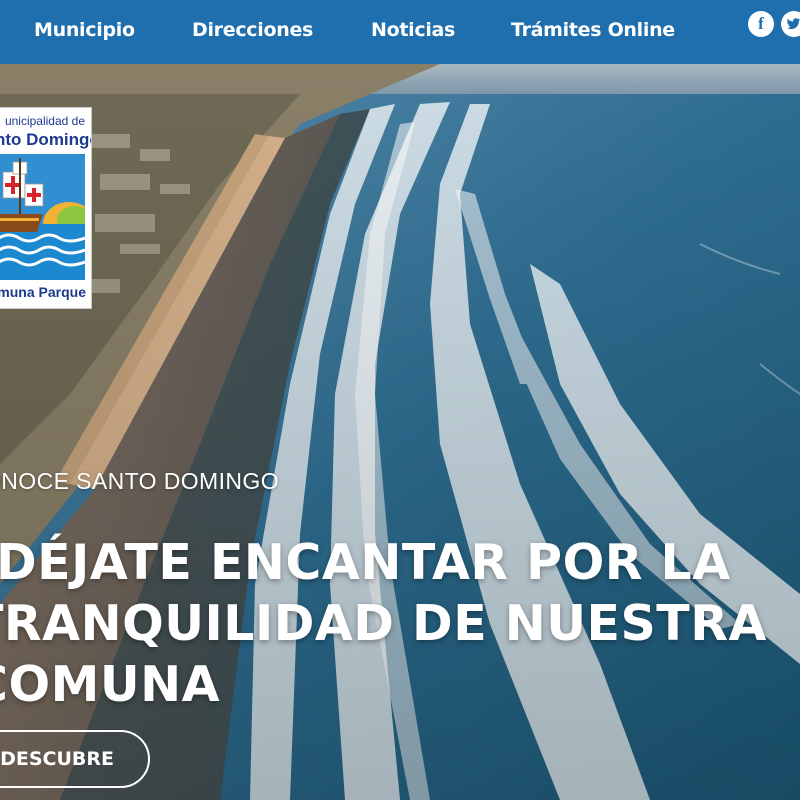  Describe the element at coordinates (139, 481) in the screenshot. I see `hero-eyebrow: CONOCE SANTO DOMINGO` at that location.